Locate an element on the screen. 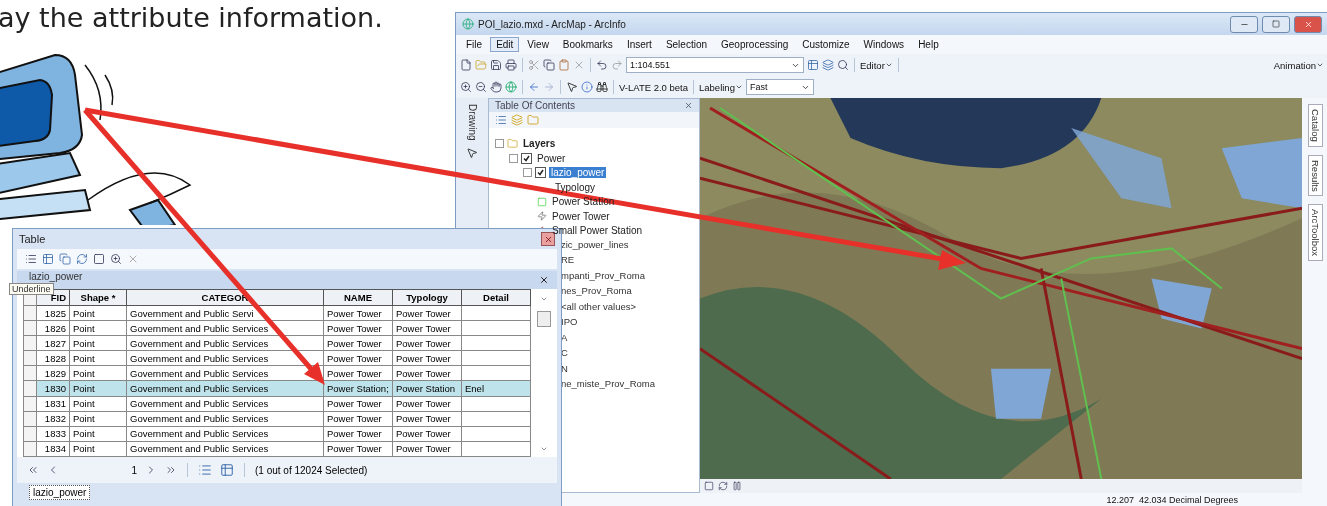 Image resolution: width=1327 pixels, height=506 pixels. drawing-toolbar-label: Drawing is located at coordinates (472, 122).